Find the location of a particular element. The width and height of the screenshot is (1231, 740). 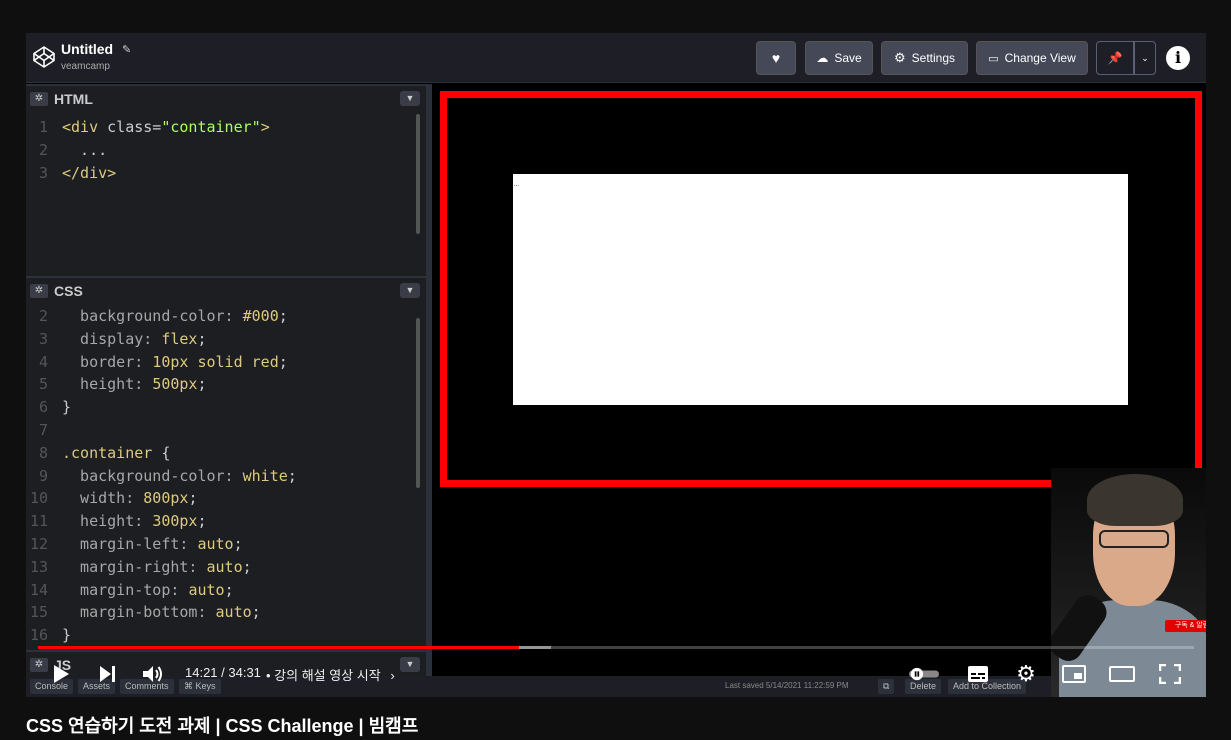

autoplay-toggle is located at coordinates (924, 674).